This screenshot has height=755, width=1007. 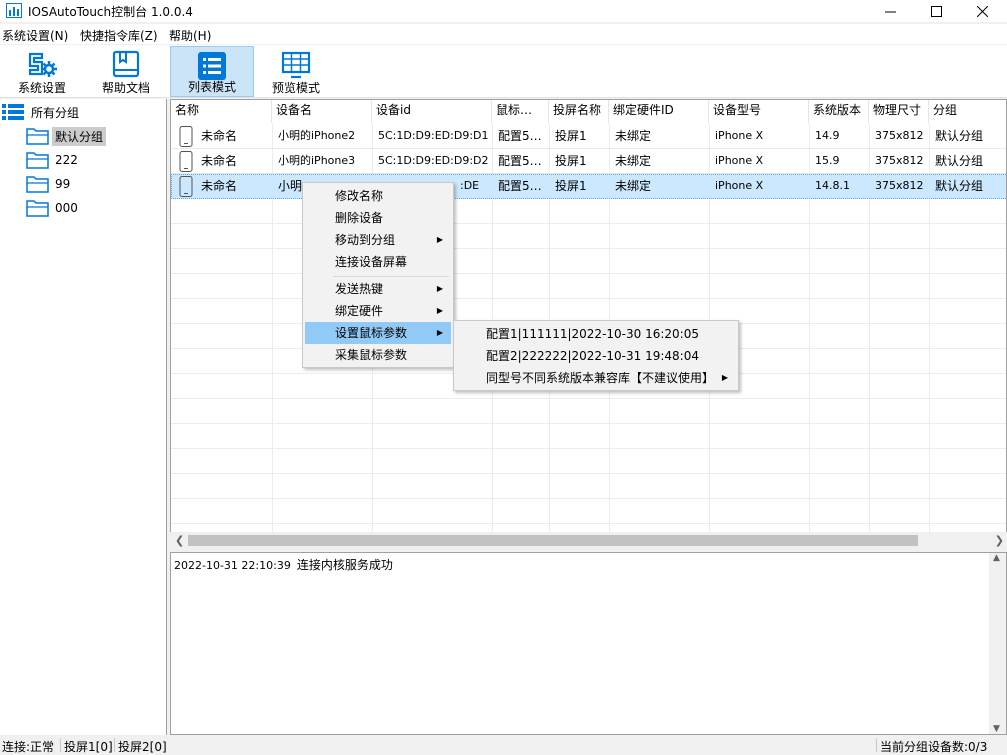 What do you see at coordinates (936, 11) in the screenshot?
I see `maximize-button` at bounding box center [936, 11].